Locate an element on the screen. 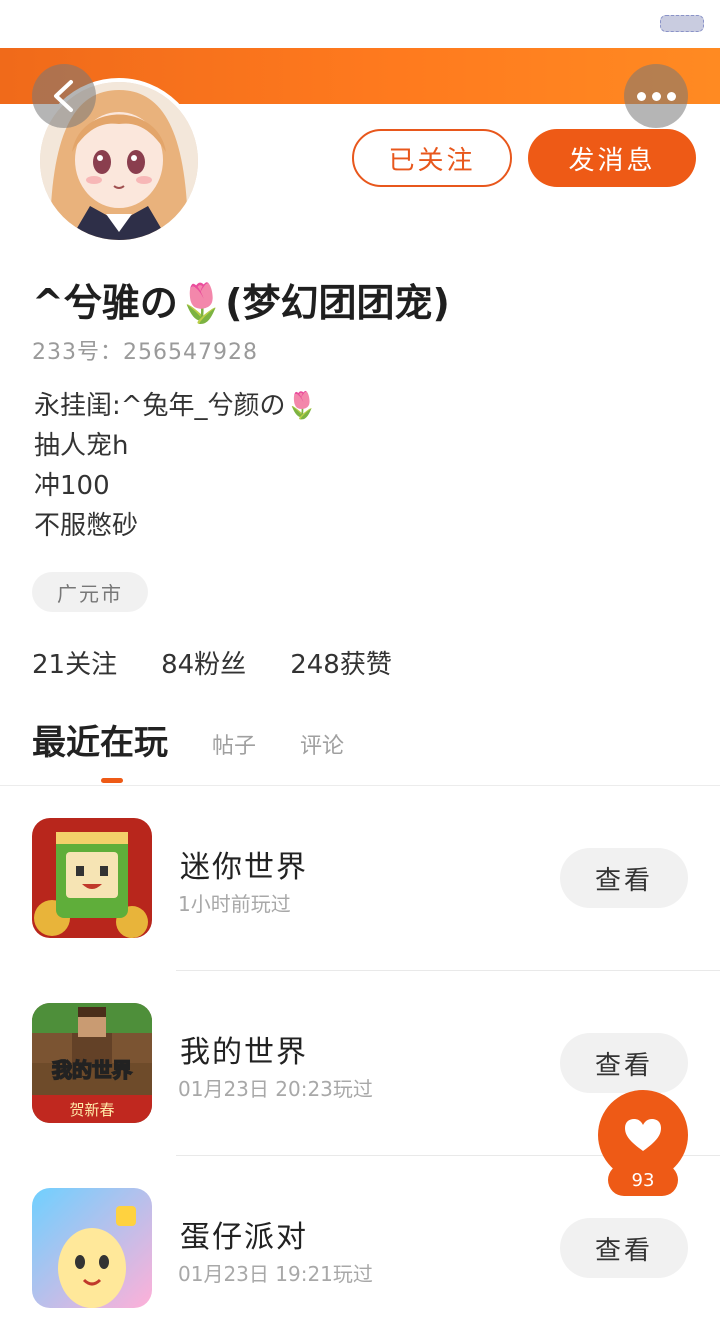 The image size is (720, 1341). status-bar is located at coordinates (360, 24).